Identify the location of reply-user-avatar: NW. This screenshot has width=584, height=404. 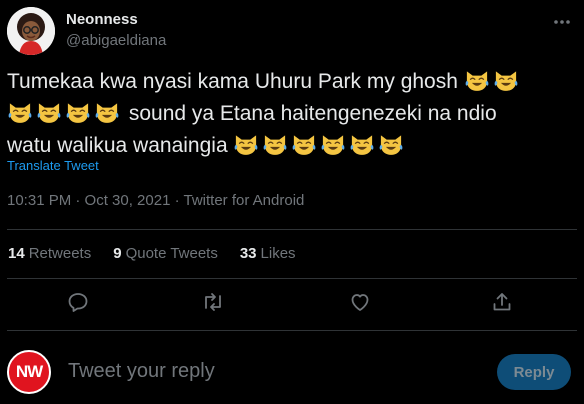
(29, 372).